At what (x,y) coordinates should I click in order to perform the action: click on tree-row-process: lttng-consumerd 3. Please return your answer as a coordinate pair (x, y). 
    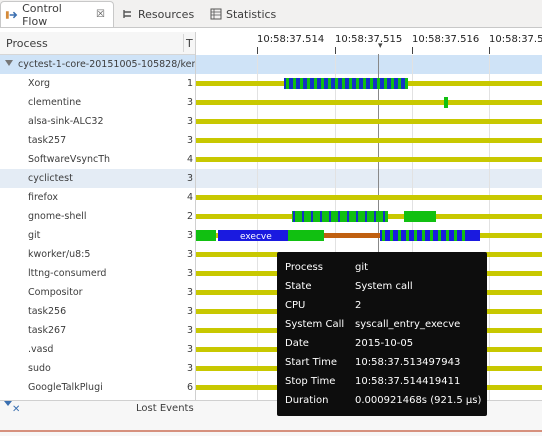
    Looking at the image, I should click on (97, 273).